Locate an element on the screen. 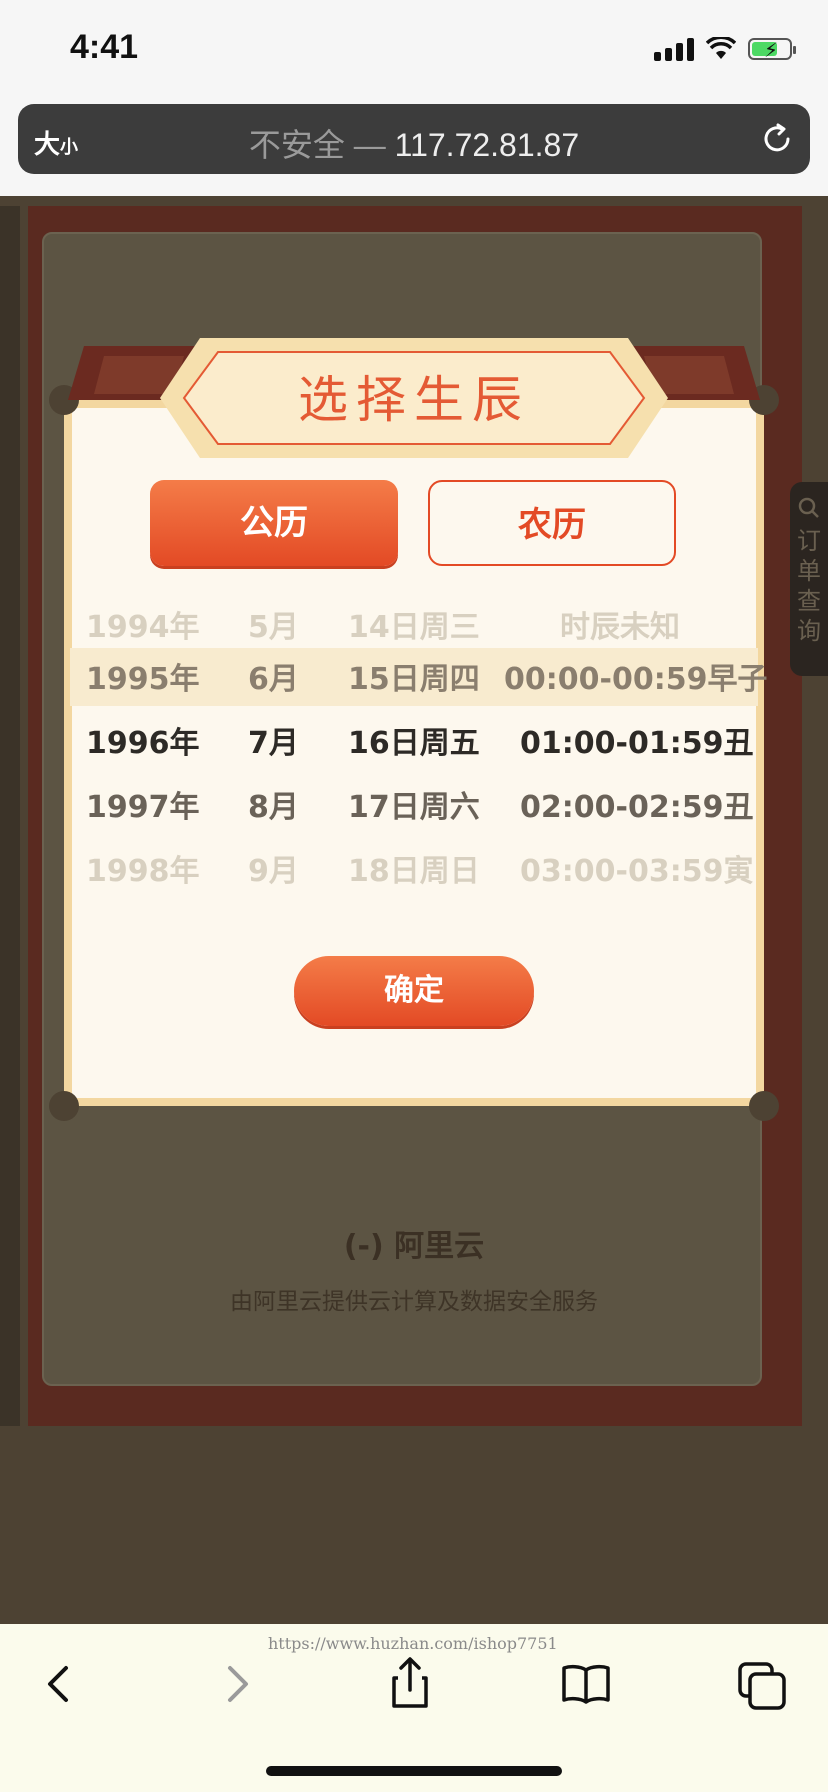  tabs-icon is located at coordinates (762, 1684).